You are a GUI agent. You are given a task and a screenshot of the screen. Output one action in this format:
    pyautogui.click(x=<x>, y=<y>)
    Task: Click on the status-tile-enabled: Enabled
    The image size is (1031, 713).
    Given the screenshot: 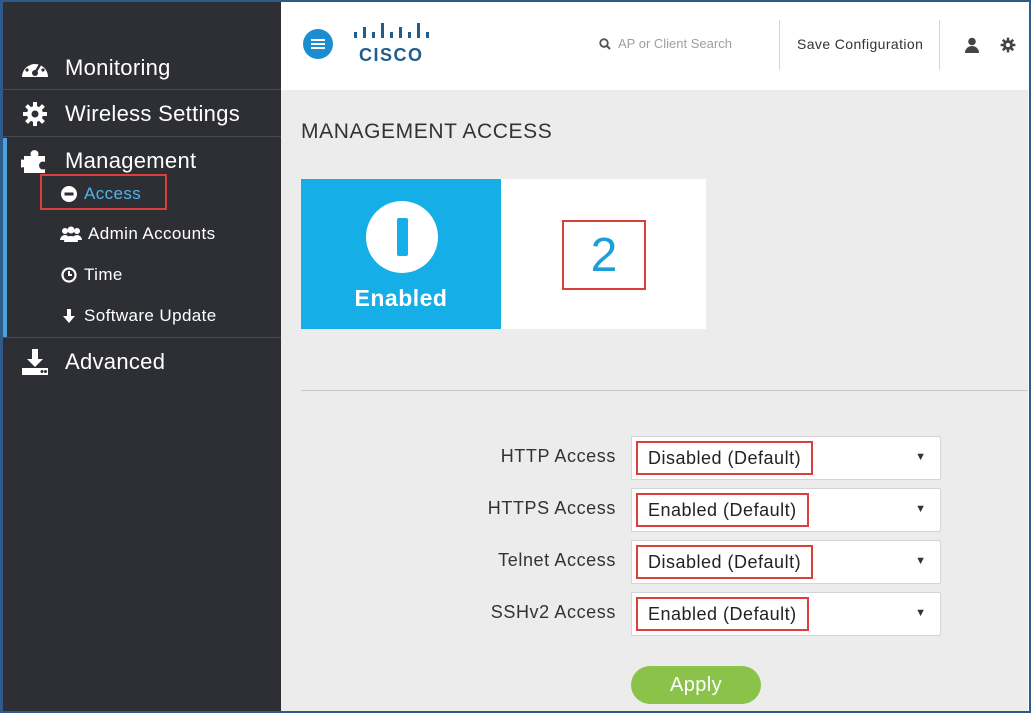 What is the action you would take?
    pyautogui.click(x=401, y=254)
    